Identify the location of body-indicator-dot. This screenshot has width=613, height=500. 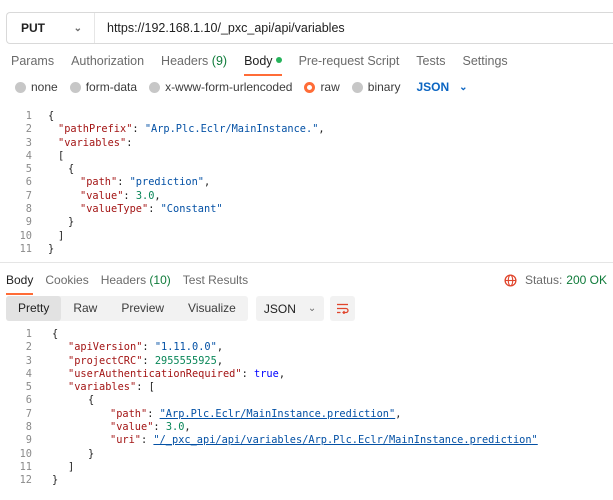
(278, 60).